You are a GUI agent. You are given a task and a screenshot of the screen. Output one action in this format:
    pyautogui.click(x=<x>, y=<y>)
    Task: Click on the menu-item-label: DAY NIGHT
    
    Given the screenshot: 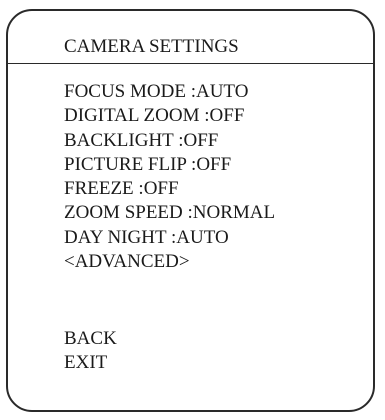 What is the action you would take?
    pyautogui.click(x=115, y=237)
    